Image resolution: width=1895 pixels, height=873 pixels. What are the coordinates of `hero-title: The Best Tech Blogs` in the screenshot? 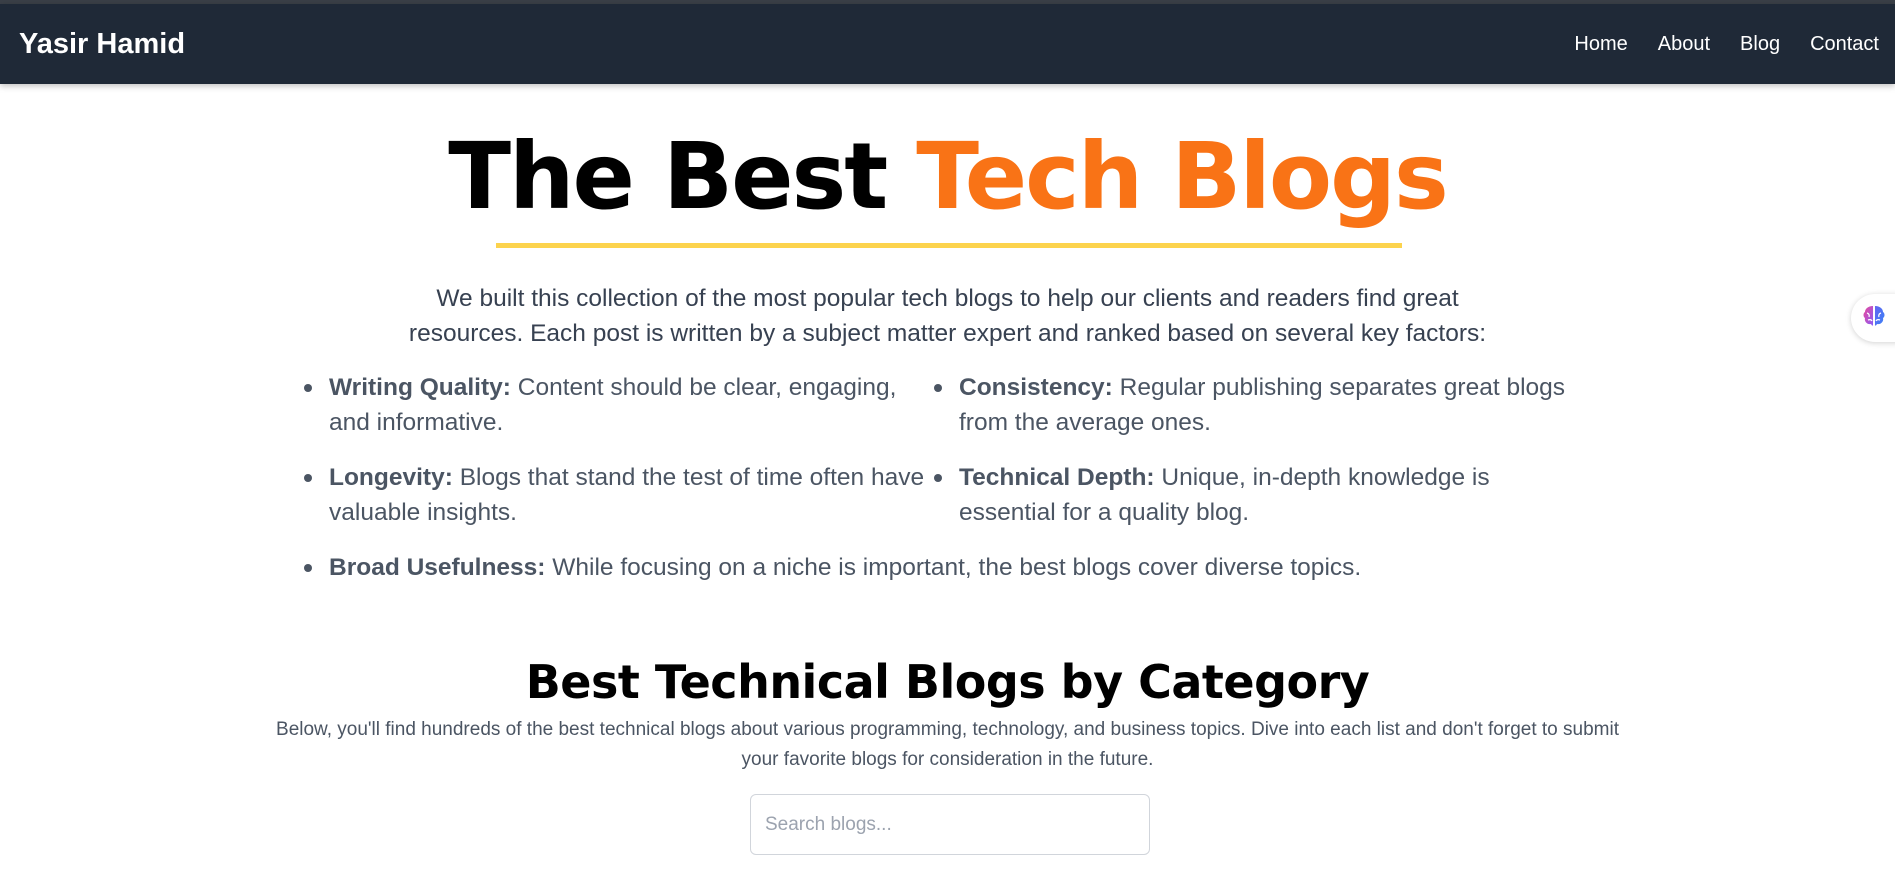 It's located at (947, 177).